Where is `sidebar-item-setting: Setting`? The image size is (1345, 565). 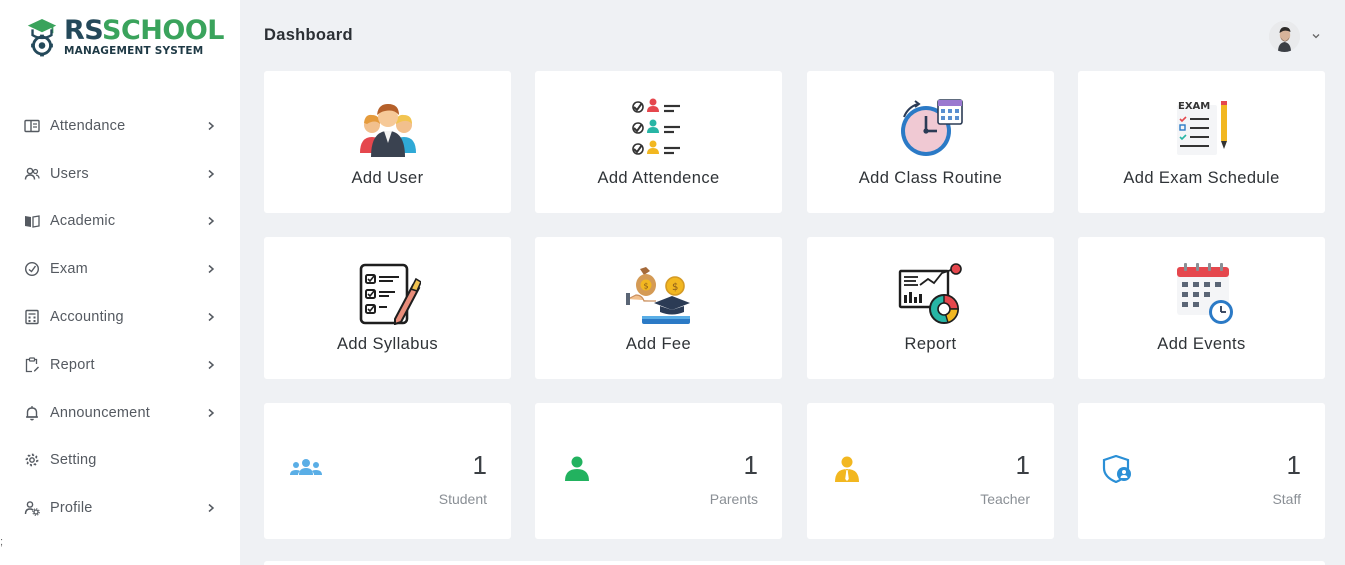
sidebar-item-setting: Setting is located at coordinates (120, 461).